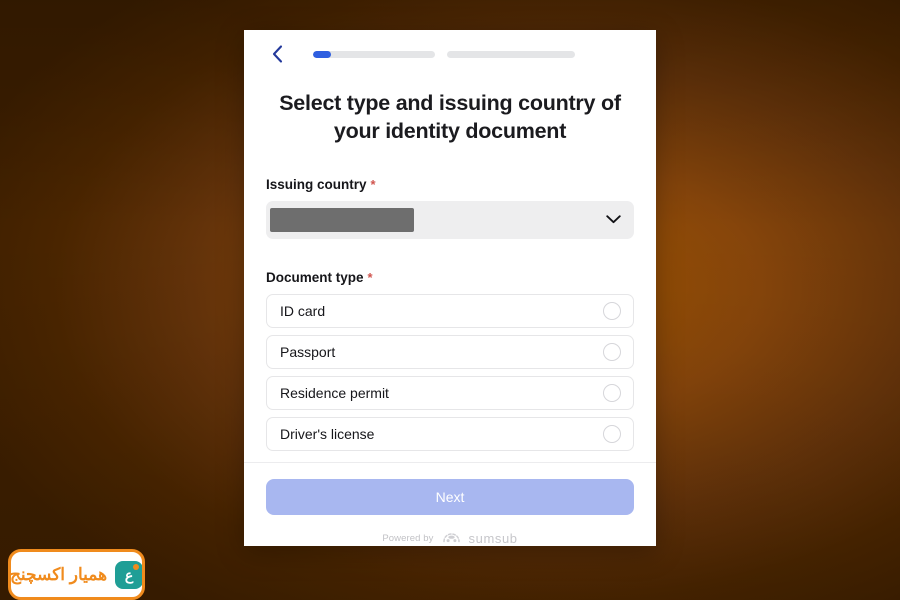 This screenshot has width=900, height=600. Describe the element at coordinates (450, 351) in the screenshot. I see `option-passport: Passport` at that location.